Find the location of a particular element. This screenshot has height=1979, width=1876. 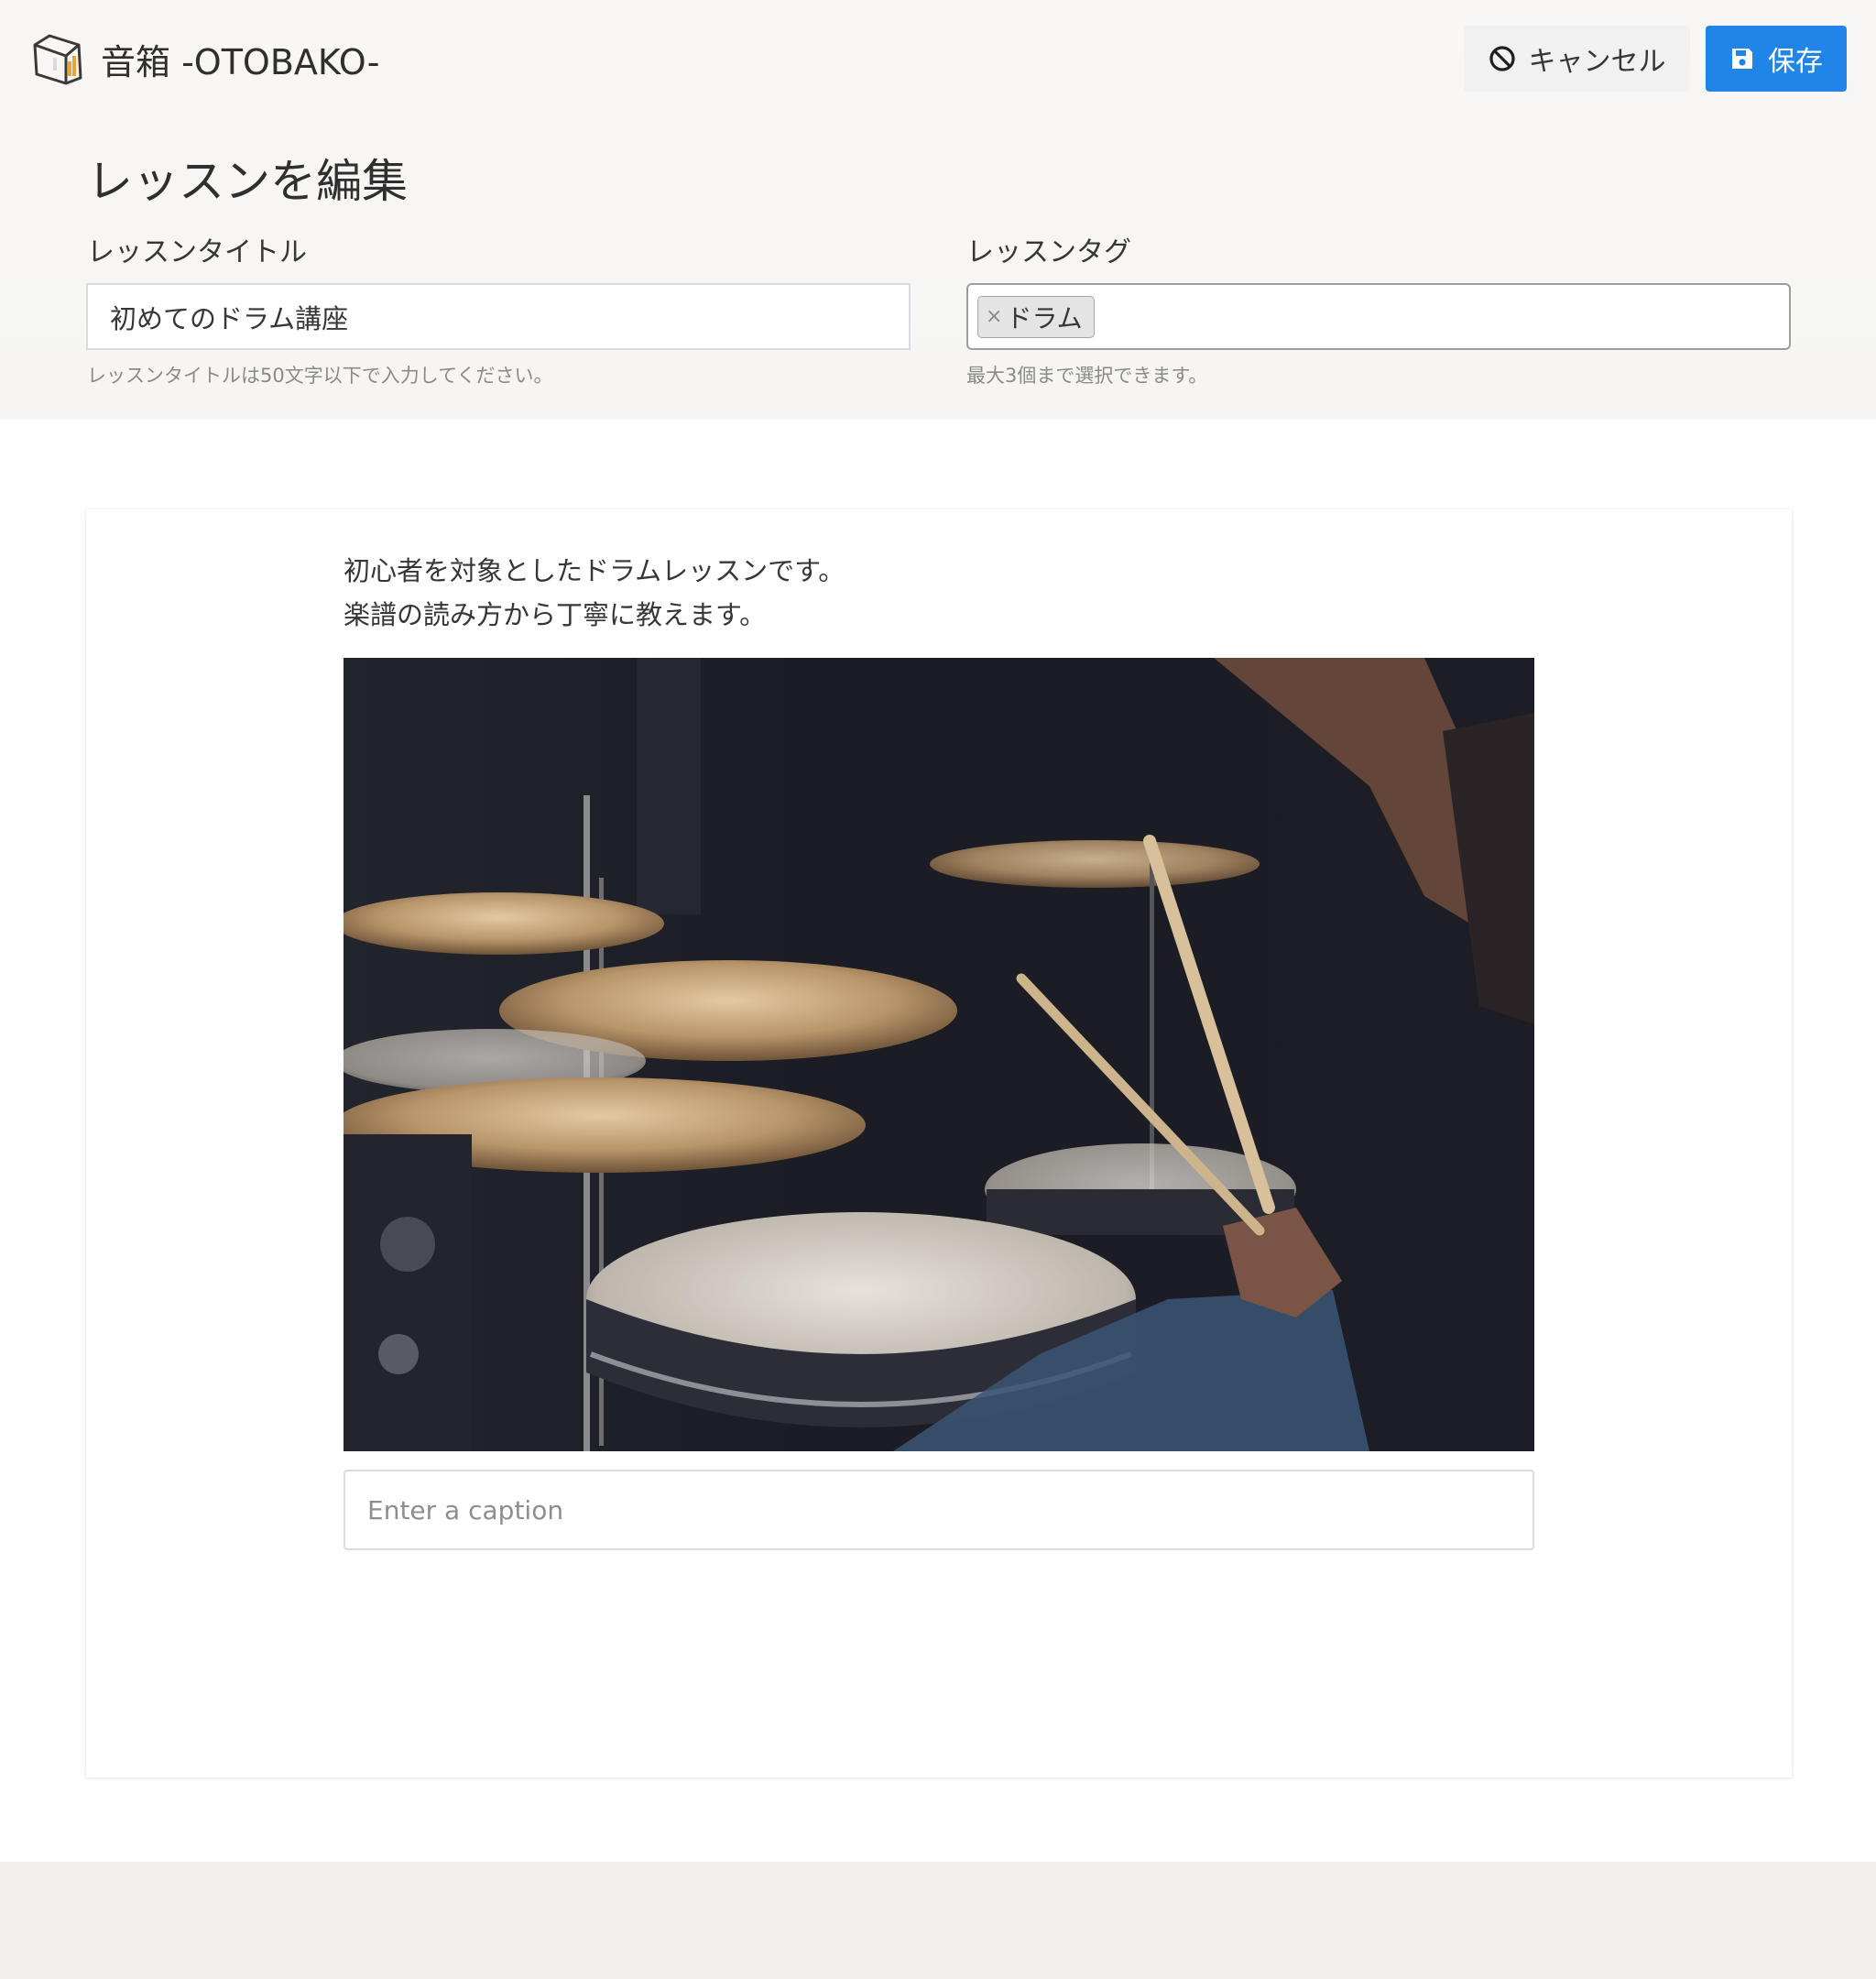

brand: 音箱 -OTOBAKO- is located at coordinates (205, 58).